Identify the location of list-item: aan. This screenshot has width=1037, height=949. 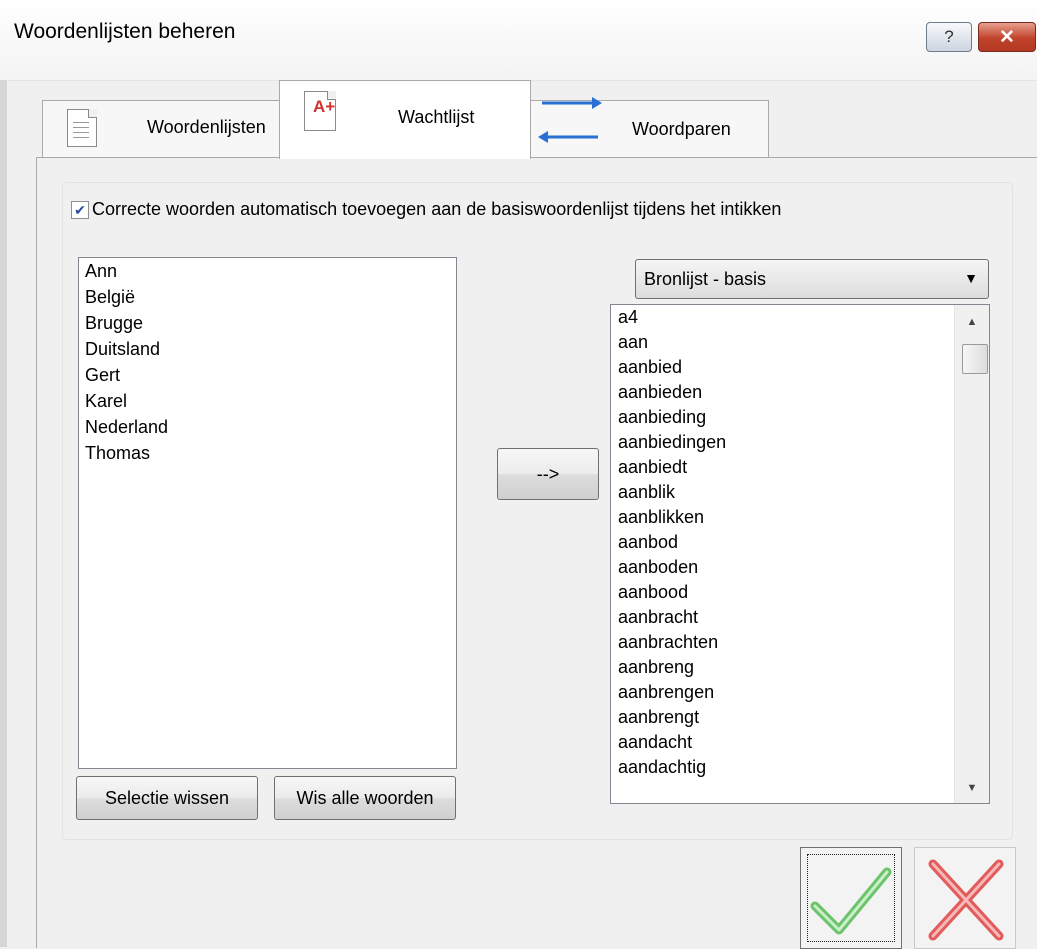
(783, 342).